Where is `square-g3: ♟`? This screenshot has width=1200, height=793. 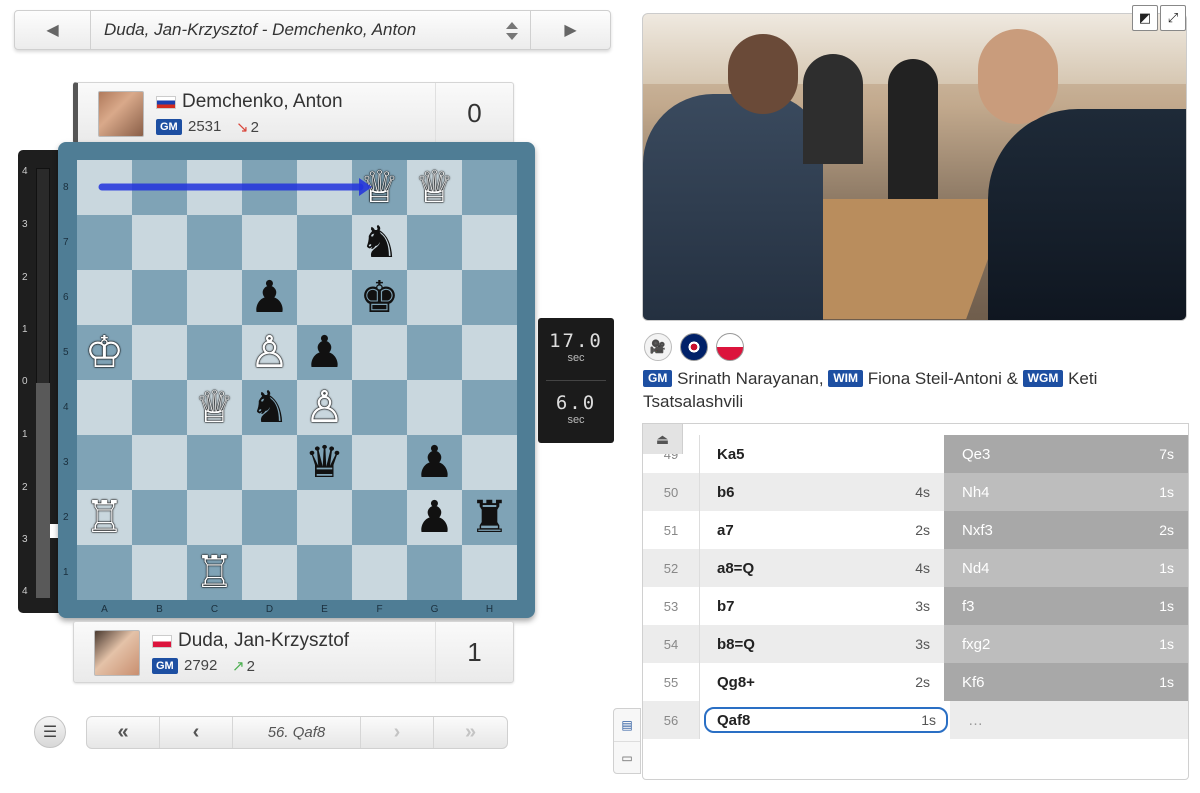
square-g3: ♟ is located at coordinates (434, 462).